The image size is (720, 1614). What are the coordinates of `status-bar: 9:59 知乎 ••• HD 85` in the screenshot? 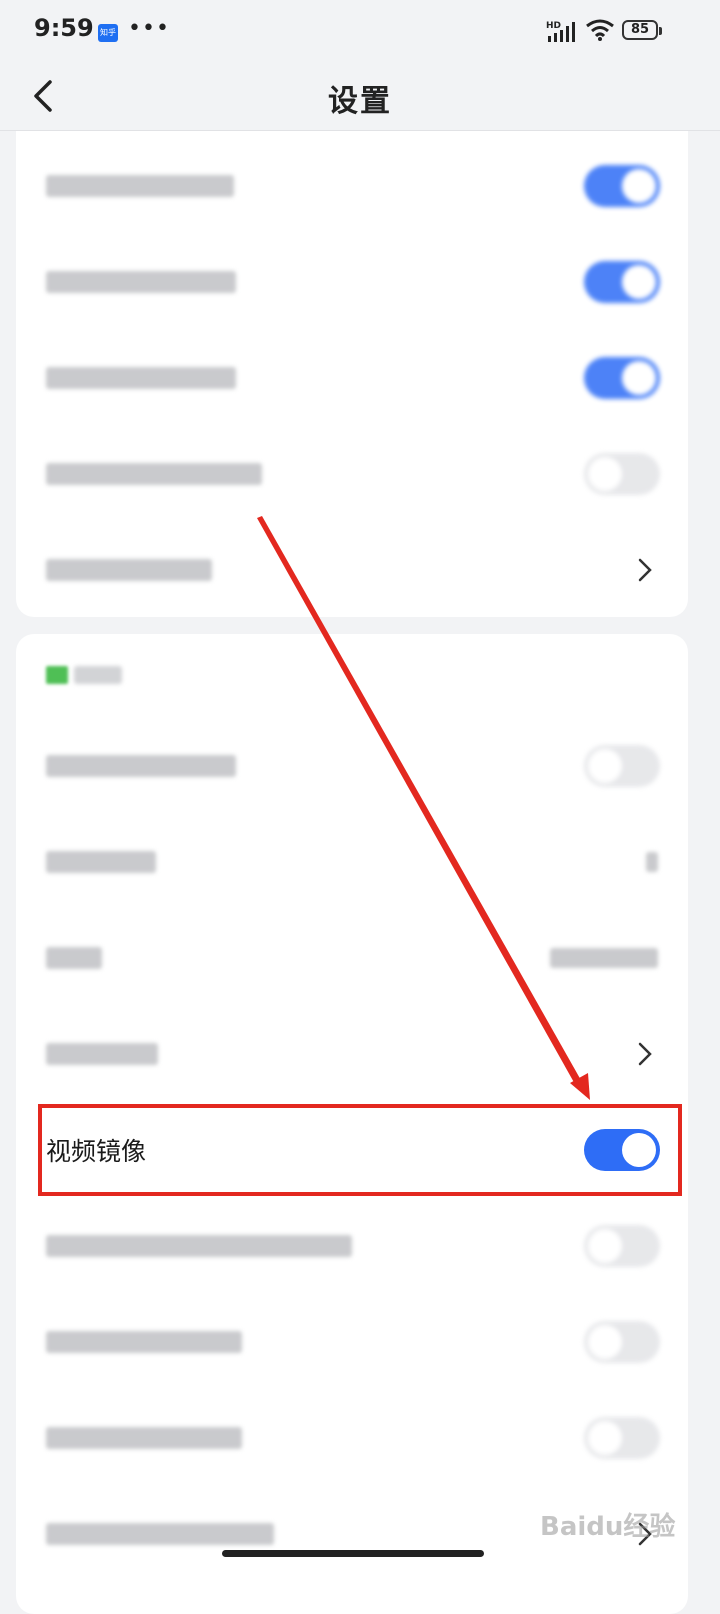 It's located at (360, 32).